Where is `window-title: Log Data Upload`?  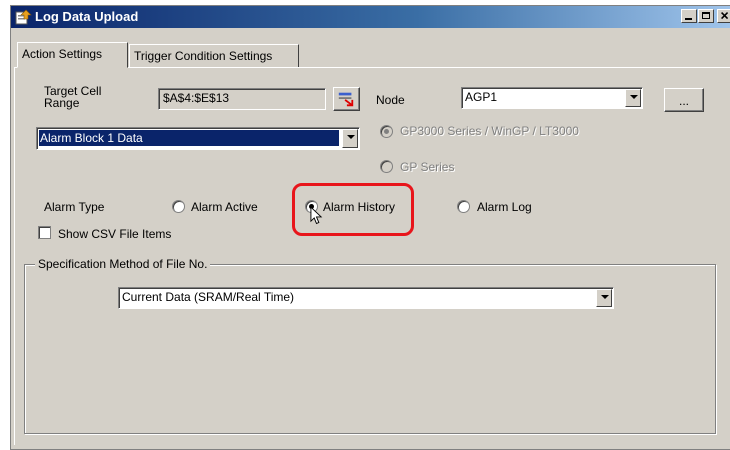 window-title: Log Data Upload is located at coordinates (87, 16).